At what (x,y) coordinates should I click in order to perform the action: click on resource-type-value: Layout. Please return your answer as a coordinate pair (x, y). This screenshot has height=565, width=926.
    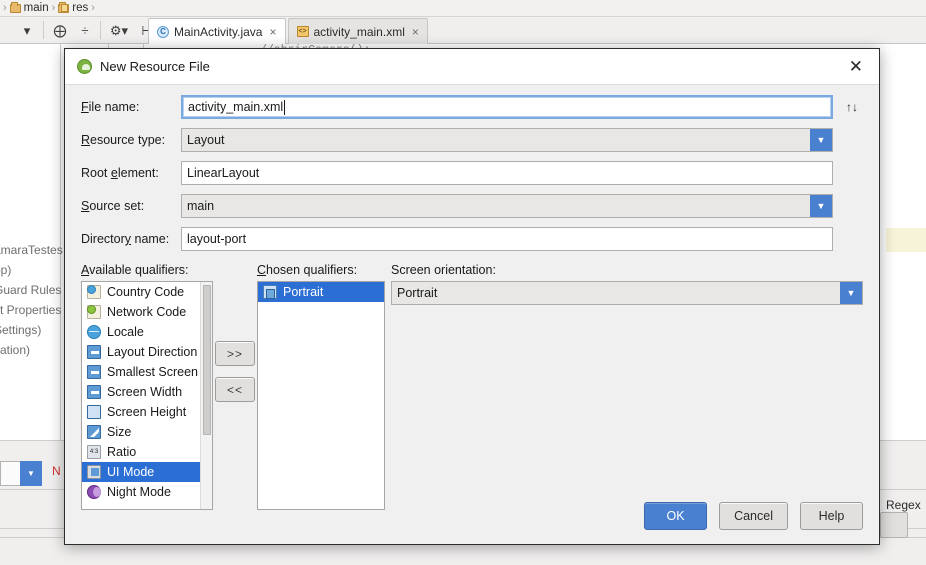
    Looking at the image, I should click on (206, 140).